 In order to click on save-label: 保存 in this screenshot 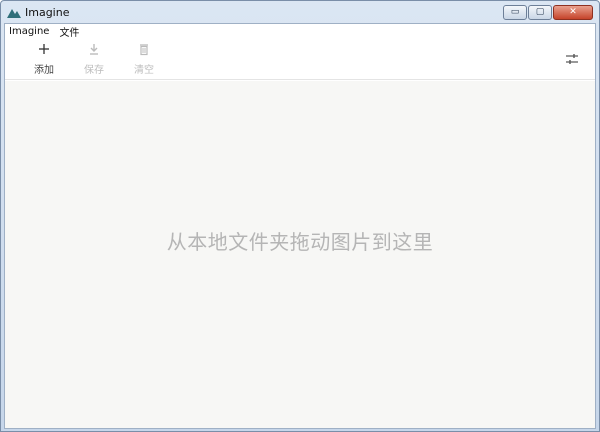, I will do `click(94, 70)`.